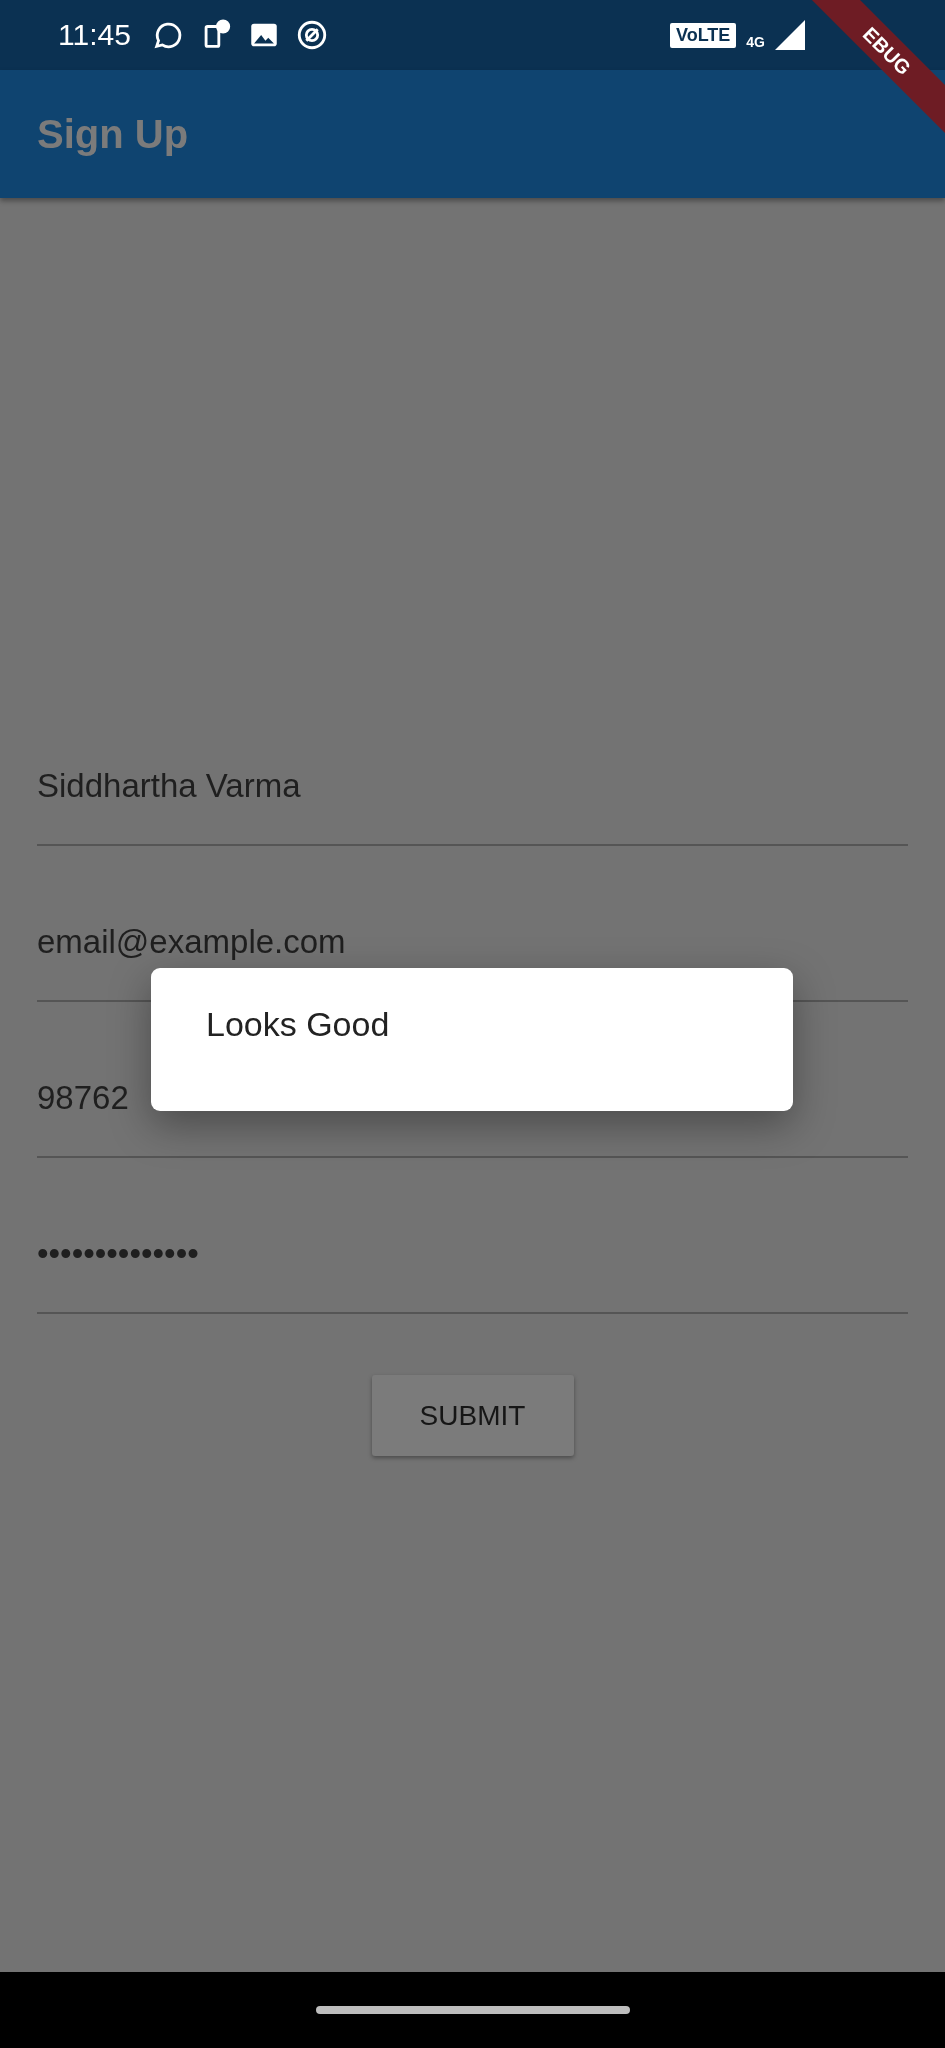 This screenshot has height=2048, width=945. Describe the element at coordinates (472, 2010) in the screenshot. I see `home-indicator` at that location.